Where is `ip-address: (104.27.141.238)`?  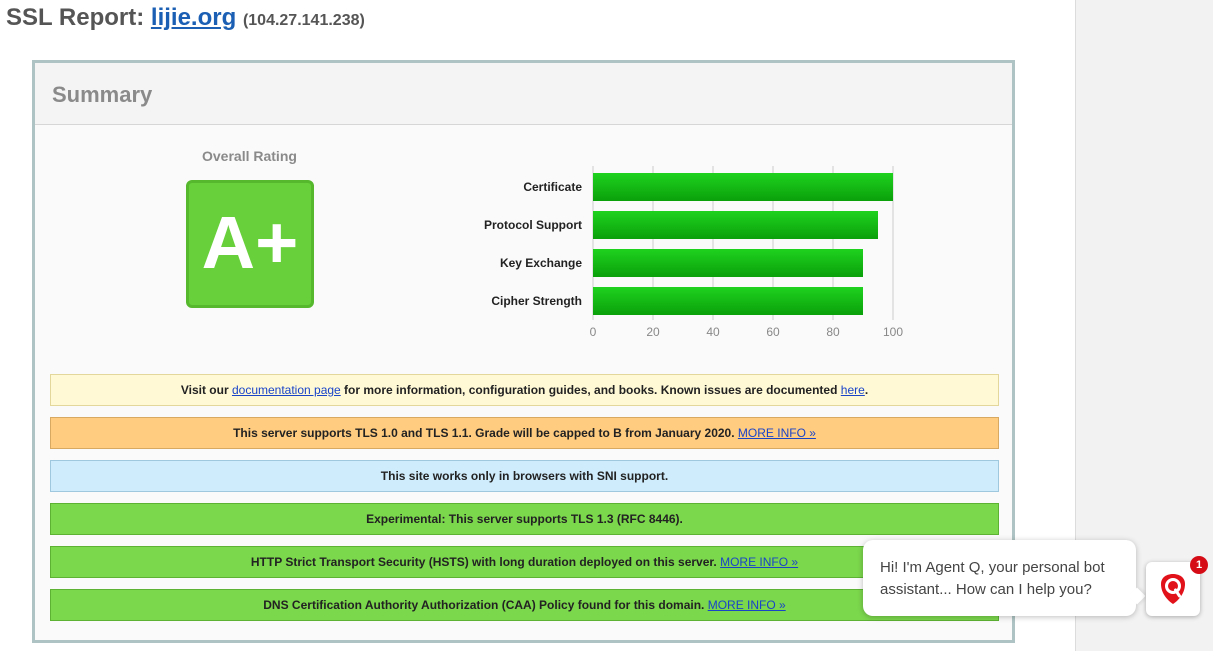 ip-address: (104.27.141.238) is located at coordinates (303, 20).